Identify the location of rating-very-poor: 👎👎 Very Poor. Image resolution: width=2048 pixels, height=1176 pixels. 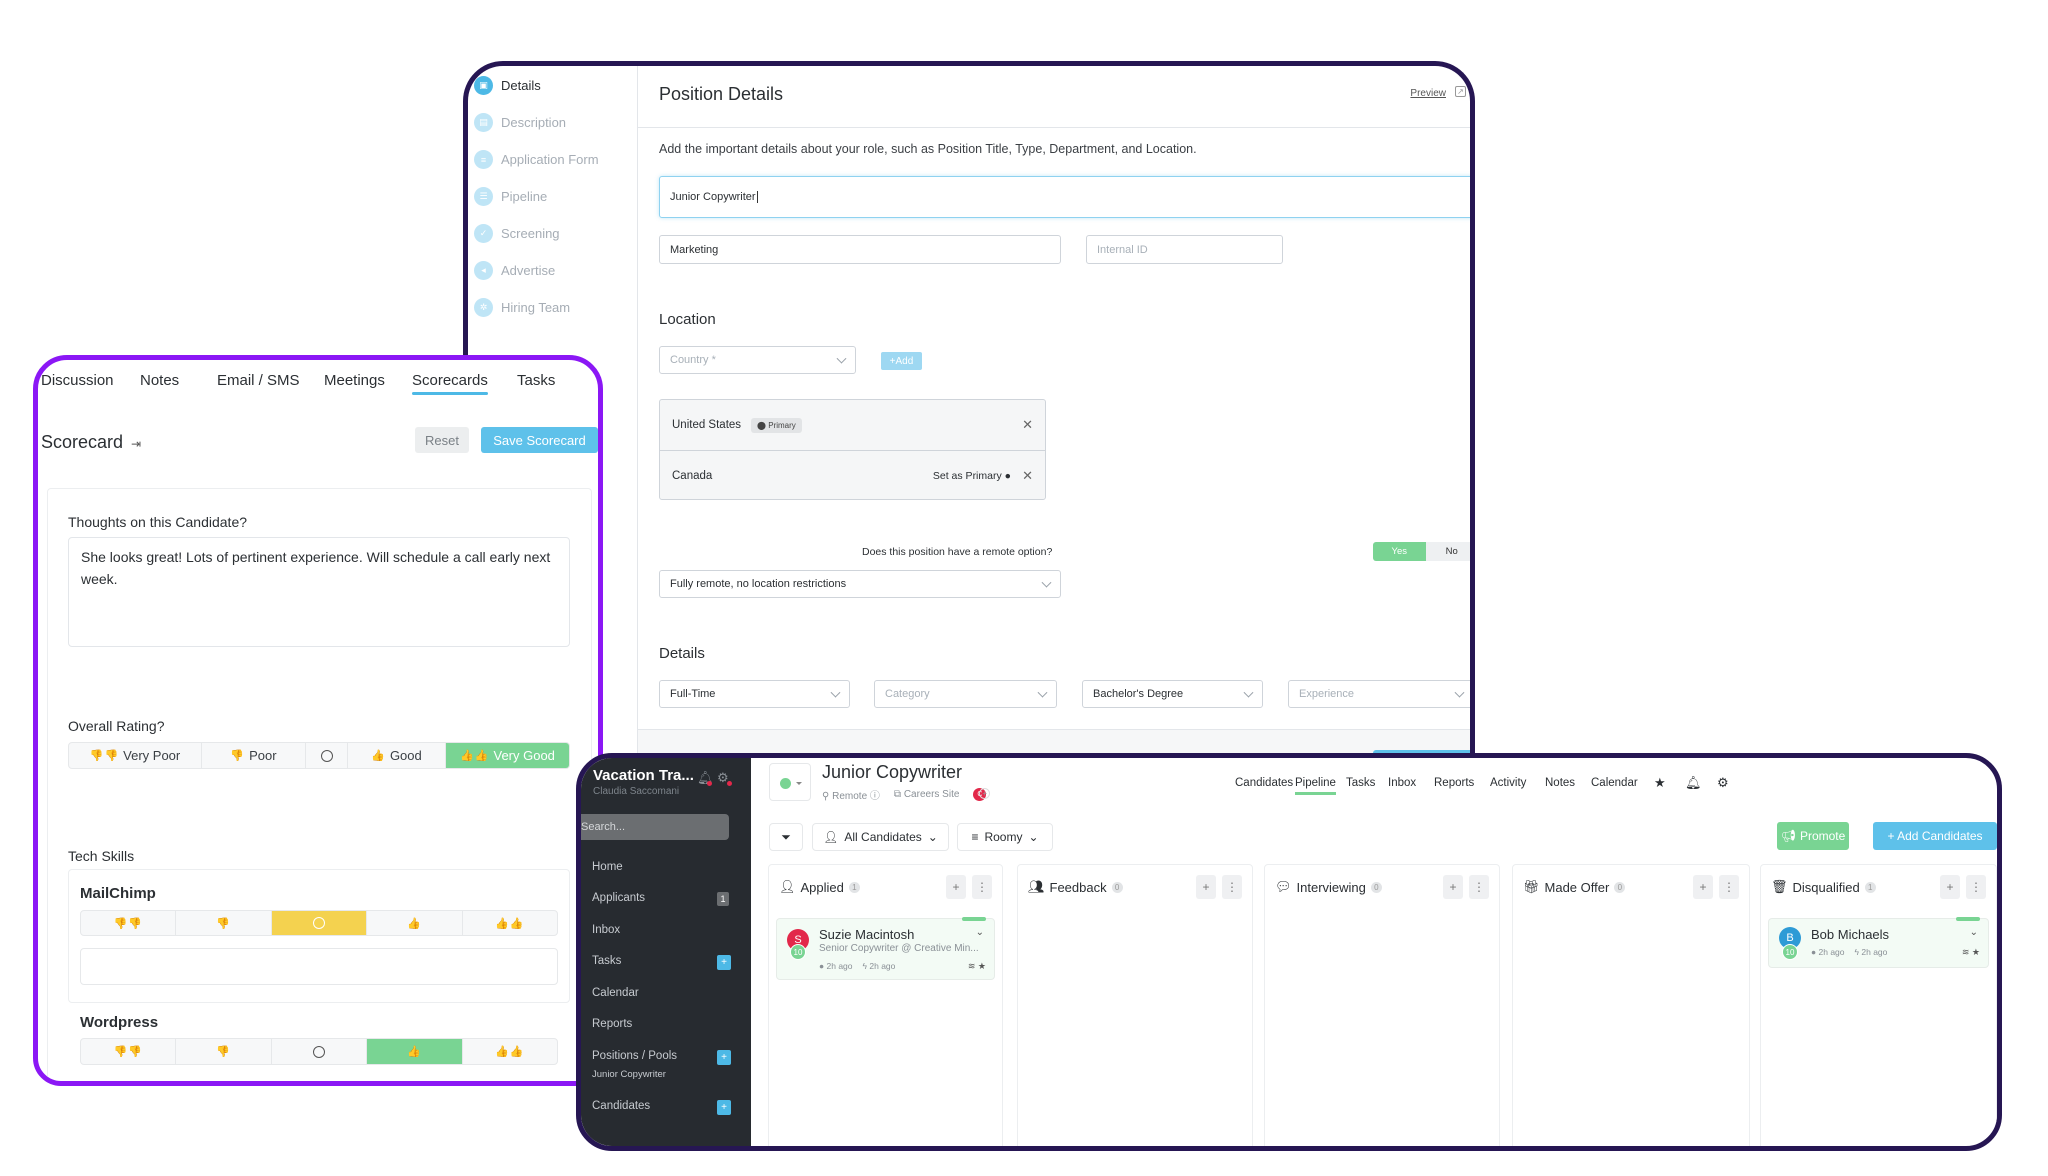
(135, 755).